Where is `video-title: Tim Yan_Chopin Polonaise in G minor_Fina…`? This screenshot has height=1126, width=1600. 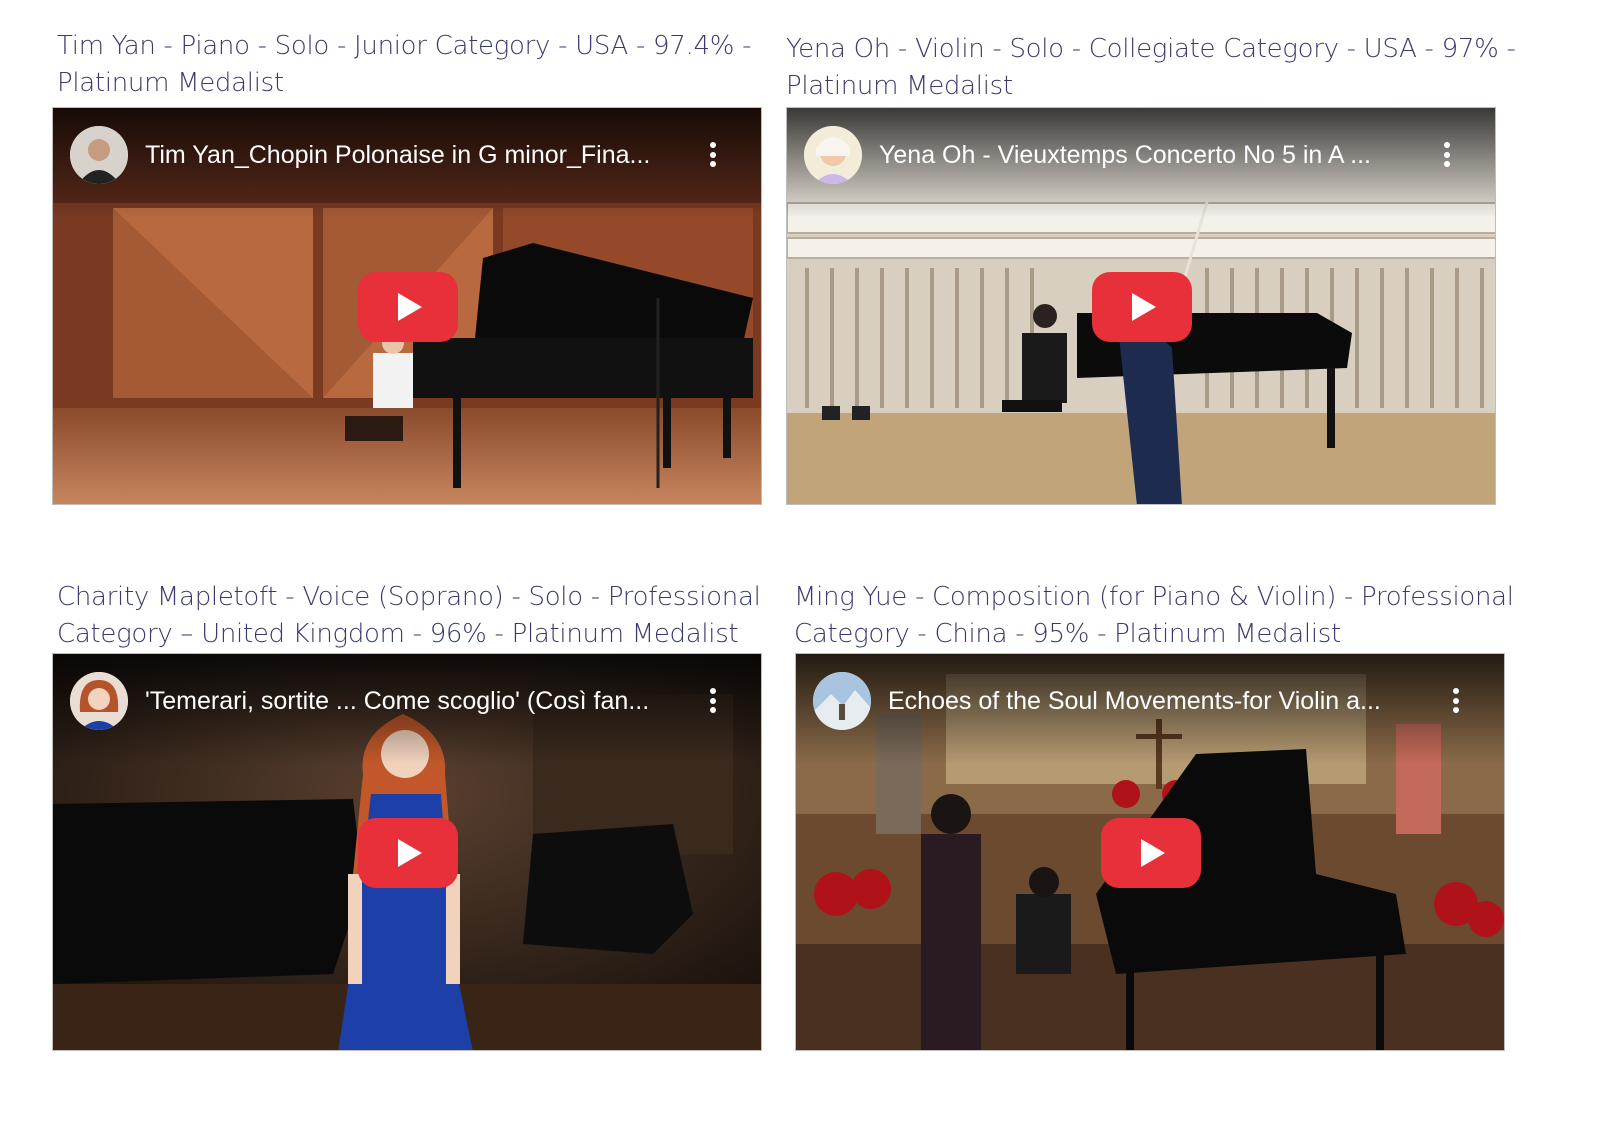
video-title: Tim Yan_Chopin Polonaise in G minor_Fina… is located at coordinates (415, 155).